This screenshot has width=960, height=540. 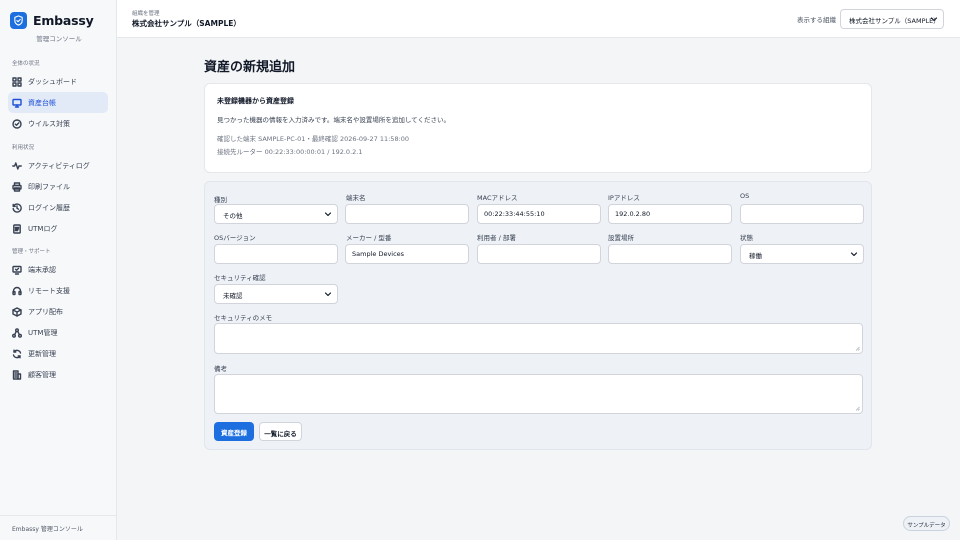 I want to click on shield-check-icon, so click(x=17, y=123).